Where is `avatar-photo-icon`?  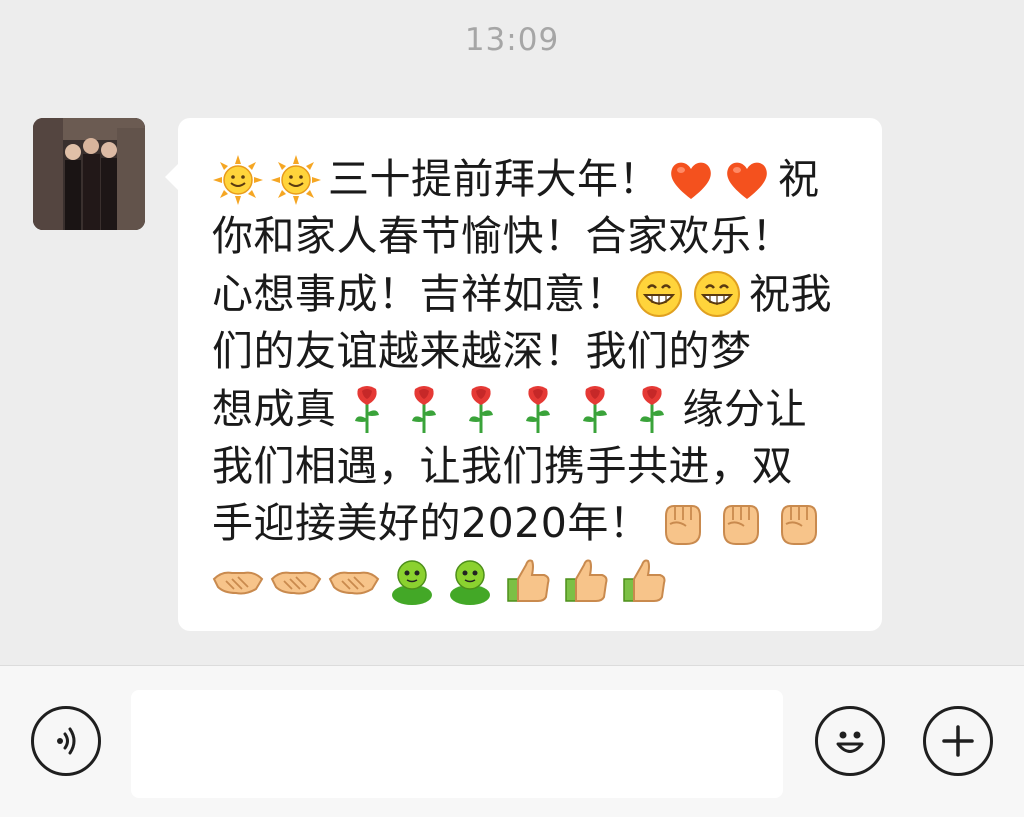 avatar-photo-icon is located at coordinates (89, 174).